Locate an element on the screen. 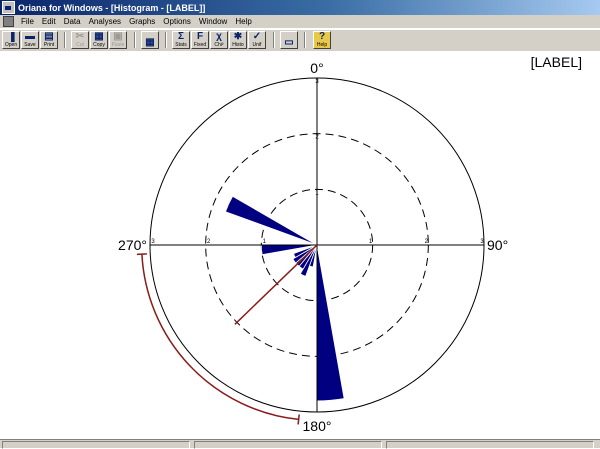 The width and height of the screenshot is (600, 449). fixed-label: Fixed is located at coordinates (200, 45).